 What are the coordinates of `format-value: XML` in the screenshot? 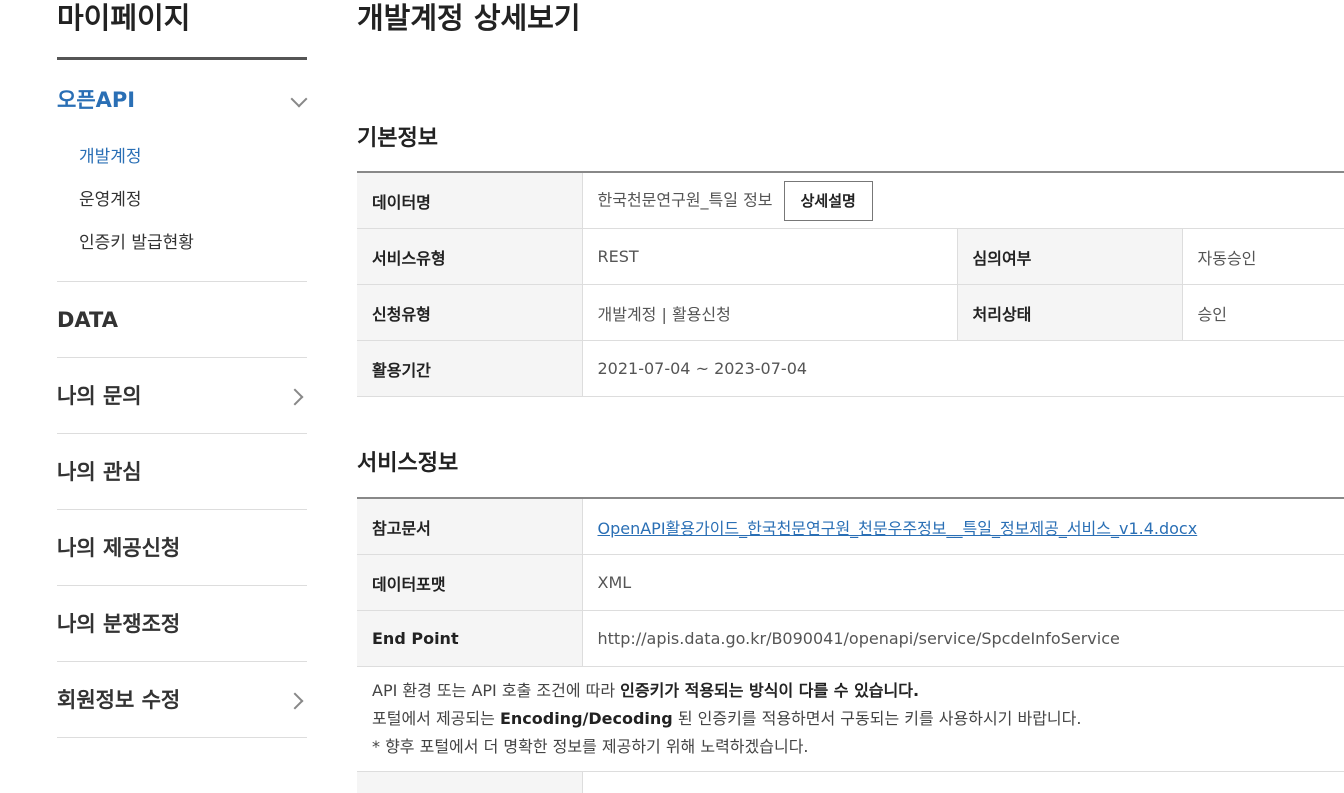 It's located at (963, 582).